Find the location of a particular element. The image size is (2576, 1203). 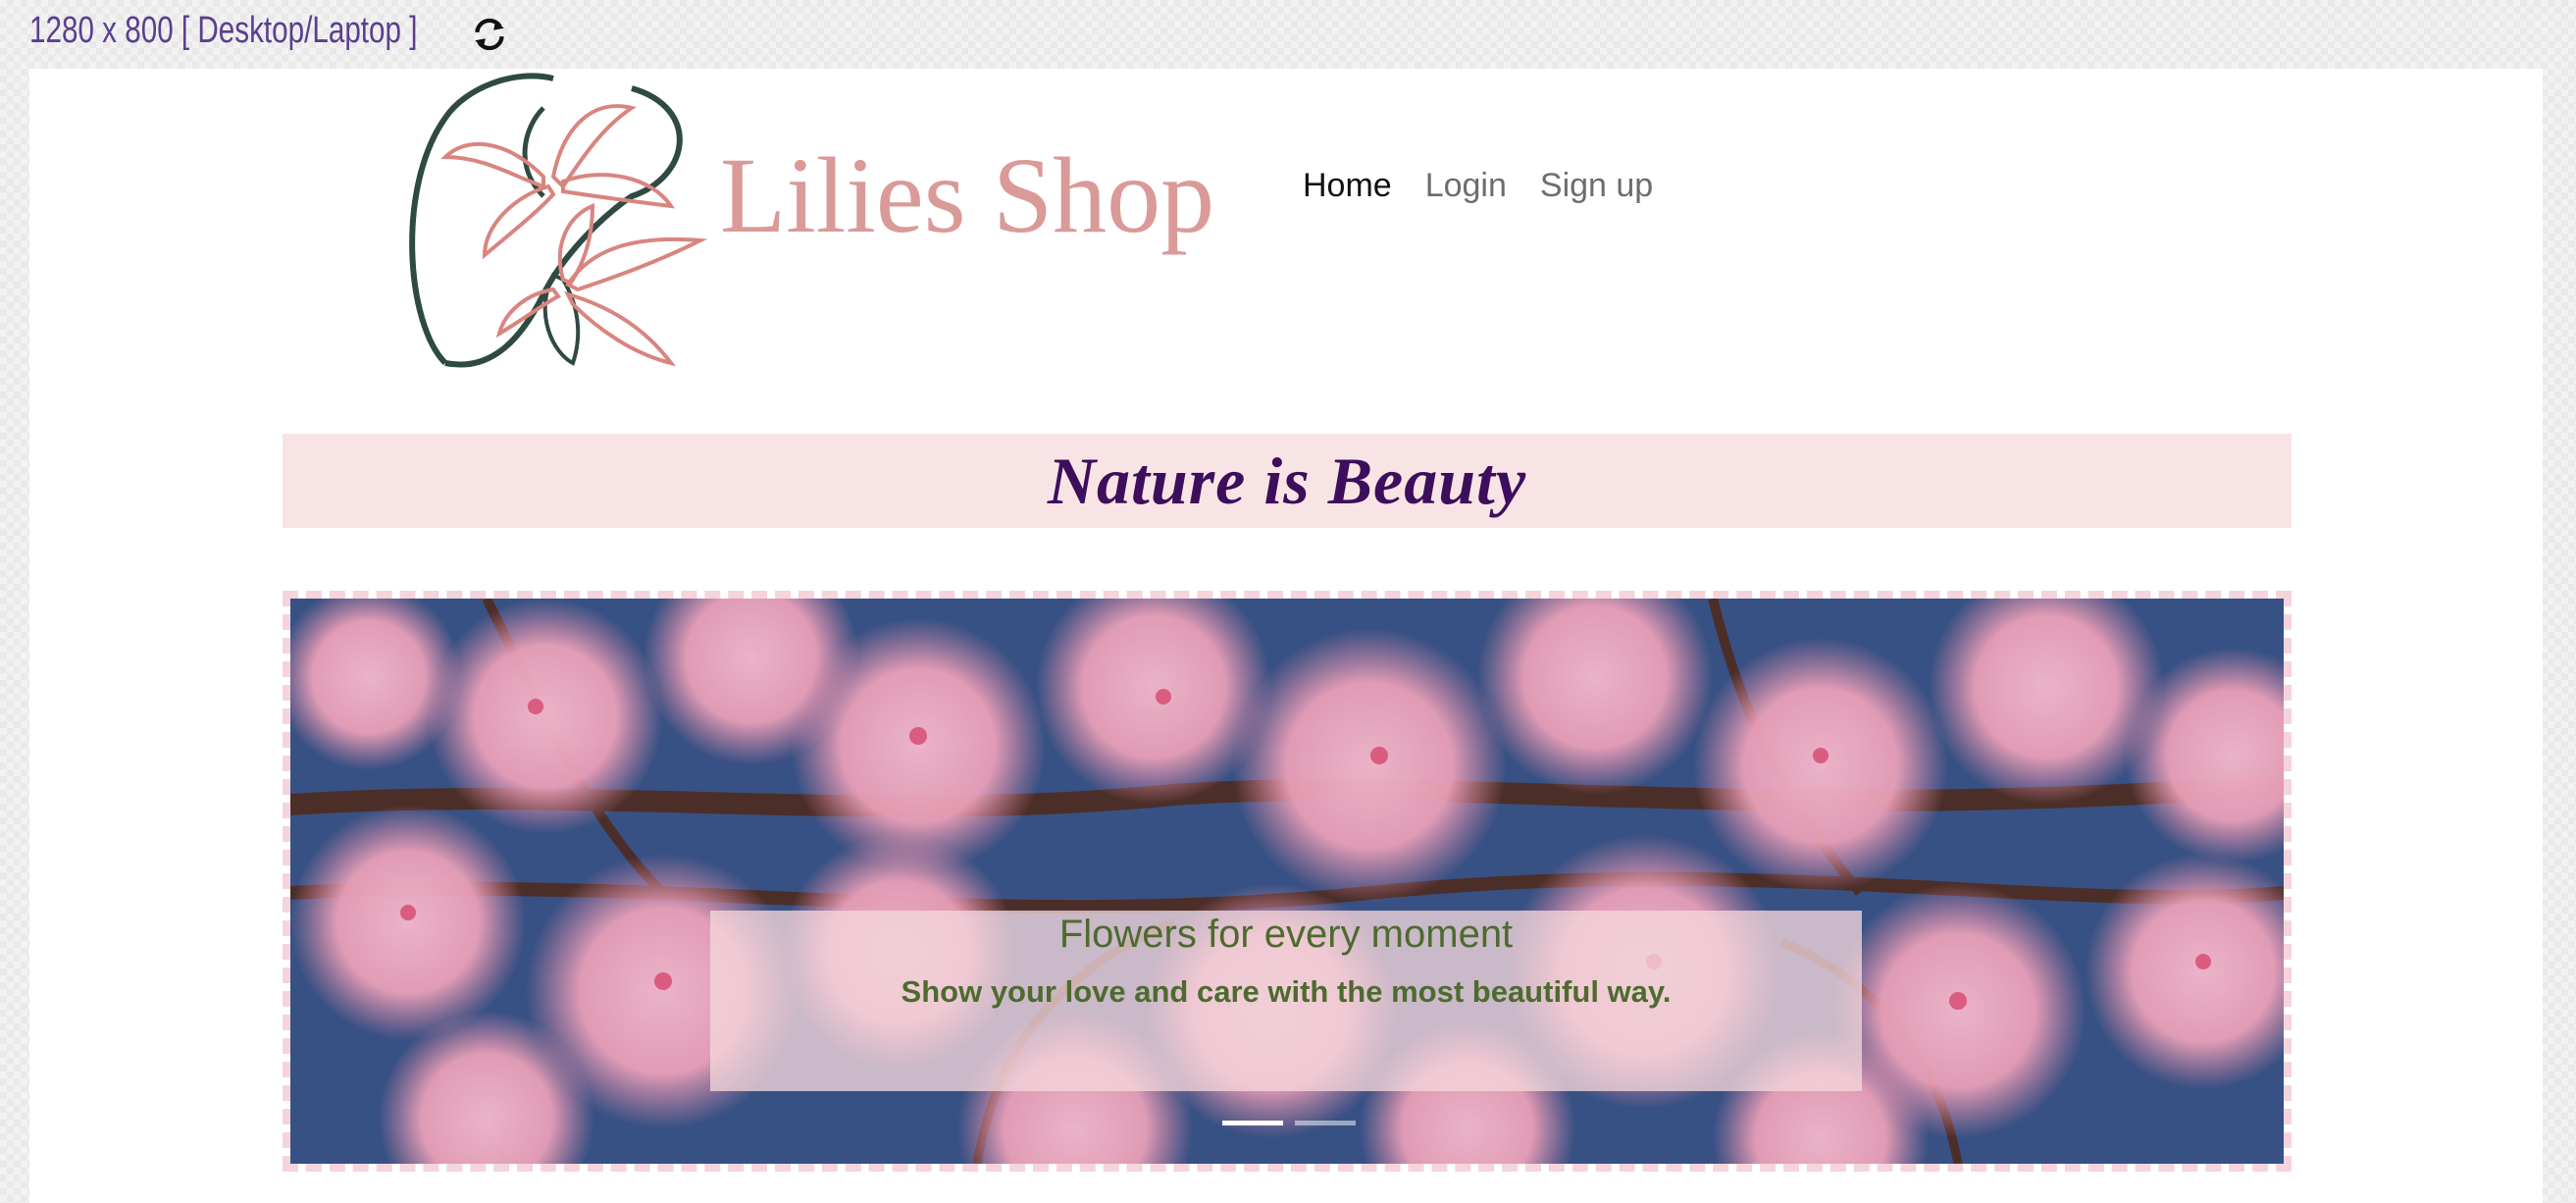

nav-home-link: Home is located at coordinates (1347, 186).